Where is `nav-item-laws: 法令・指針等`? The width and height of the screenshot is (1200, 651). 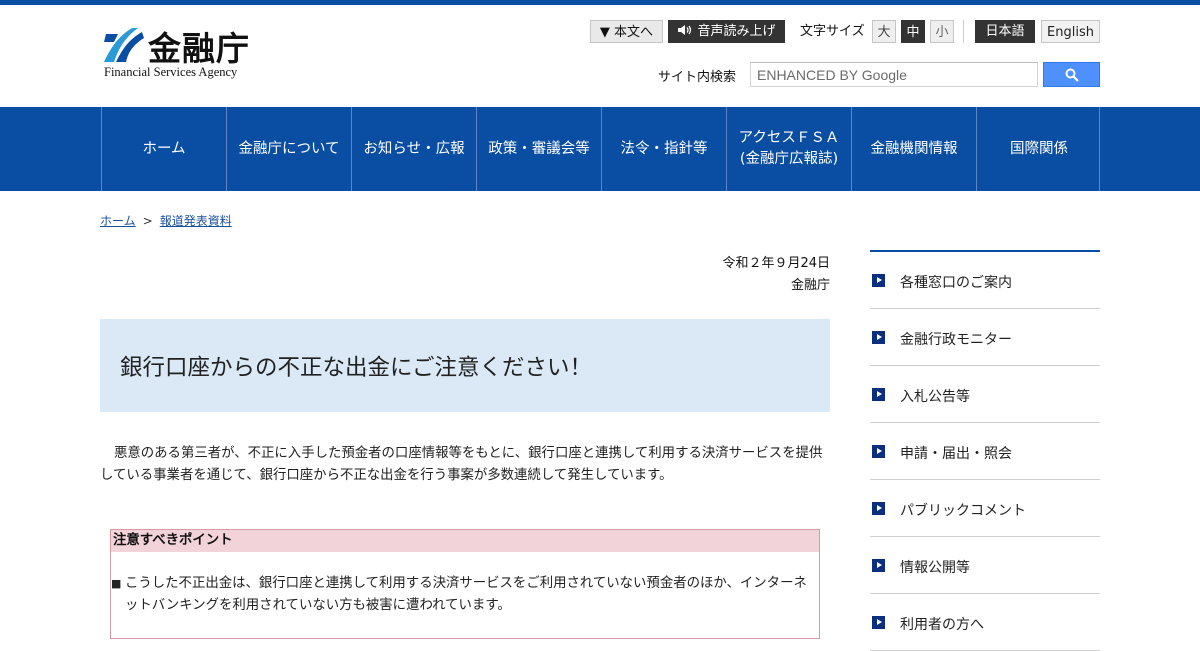
nav-item-laws: 法令・指針等 is located at coordinates (663, 149).